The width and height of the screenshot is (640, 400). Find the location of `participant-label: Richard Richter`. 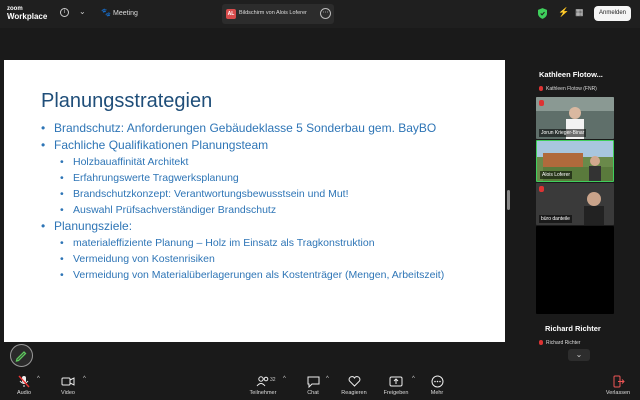

participant-label: Richard Richter is located at coordinates (559, 343).